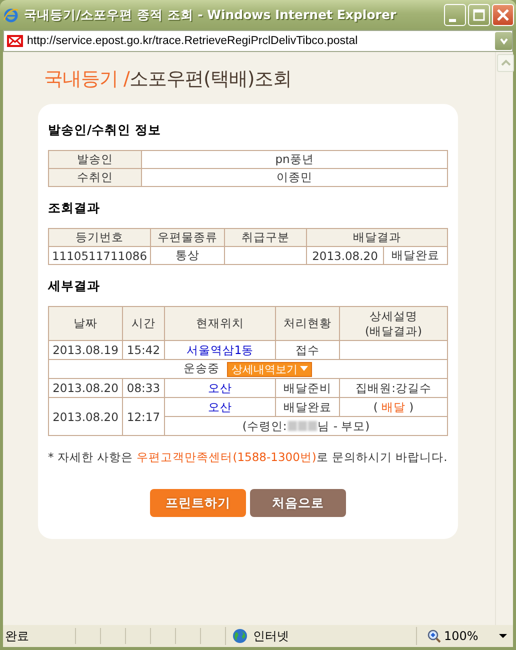 The width and height of the screenshot is (516, 650). What do you see at coordinates (95, 159) in the screenshot?
I see `field-label: 발송인` at bounding box center [95, 159].